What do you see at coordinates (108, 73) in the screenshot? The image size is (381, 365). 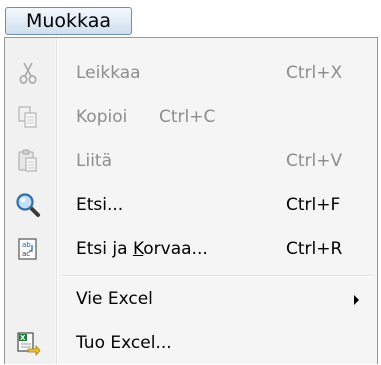 I see `menu-item-label: Leikkaa` at bounding box center [108, 73].